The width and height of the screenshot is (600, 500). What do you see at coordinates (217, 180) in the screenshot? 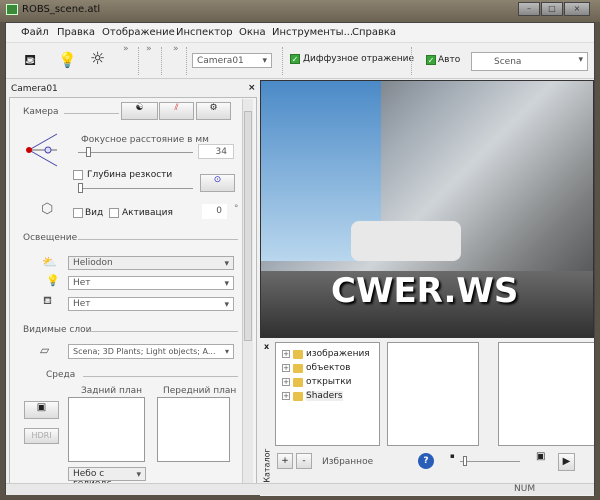
I see `target-icon: ⊙` at bounding box center [217, 180].